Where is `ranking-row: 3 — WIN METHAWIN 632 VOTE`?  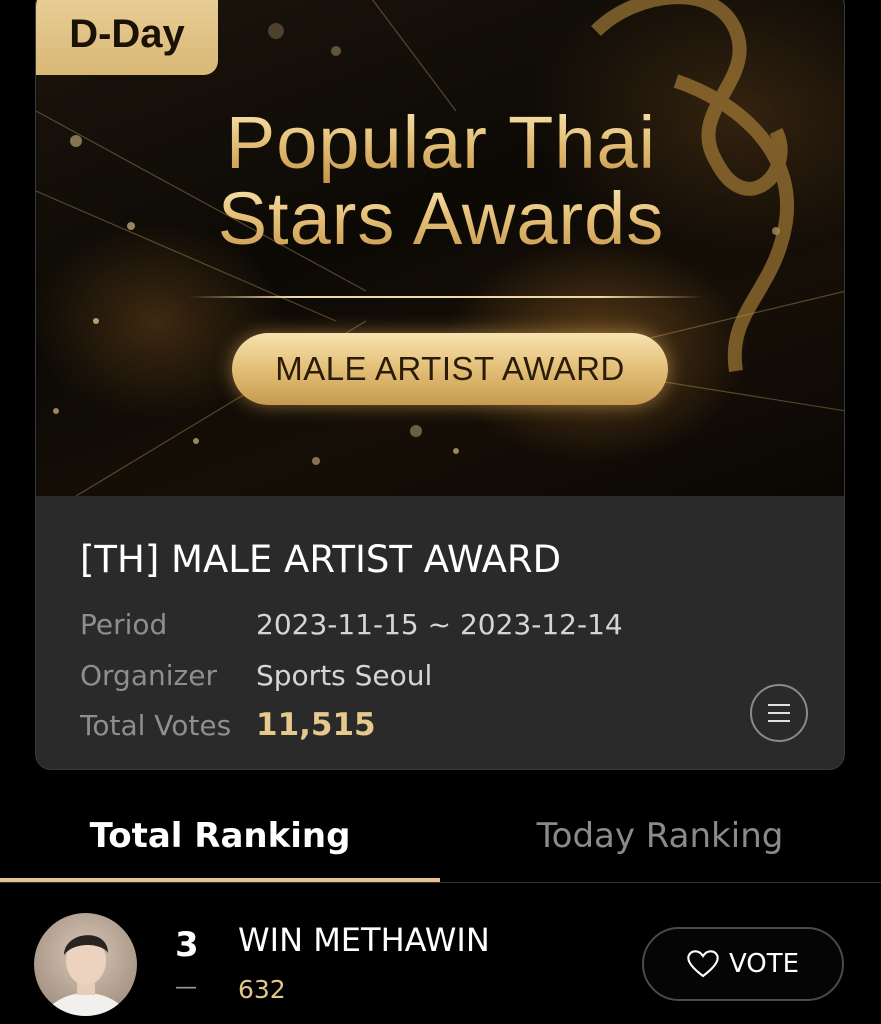
ranking-row: 3 — WIN METHAWIN 632 VOTE is located at coordinates (440, 963).